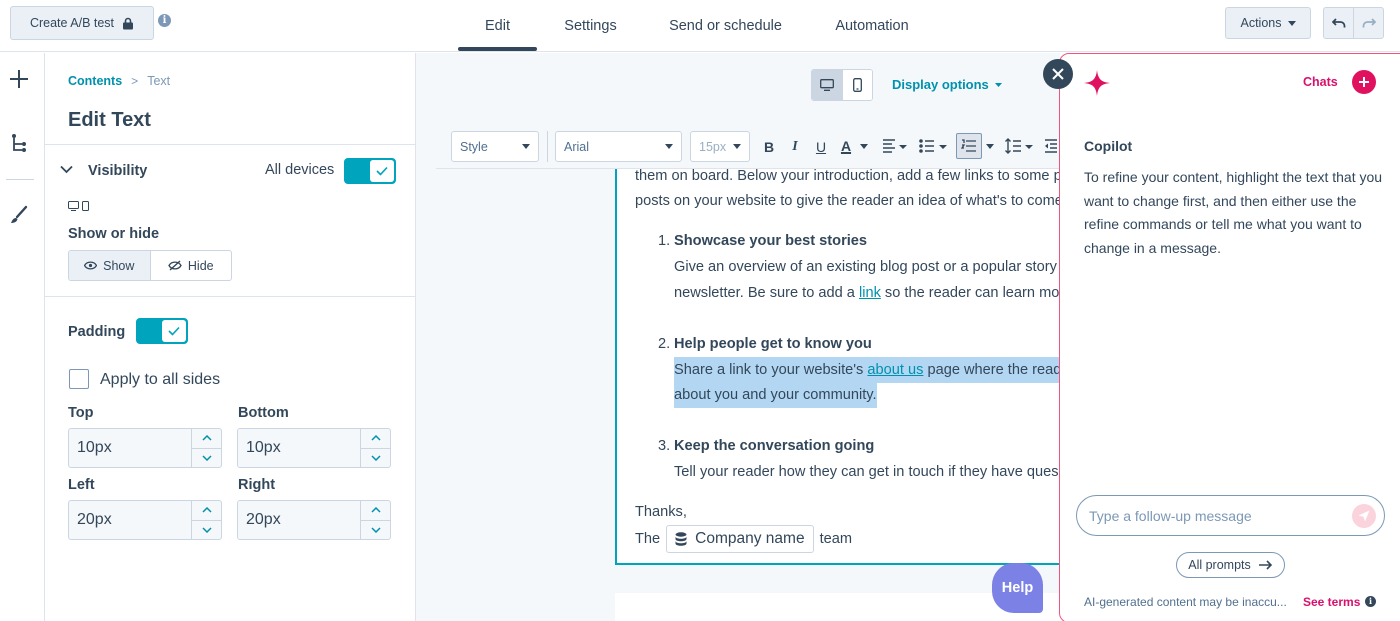 The image size is (1400, 621). I want to click on bulleted-list-icon, so click(933, 146).